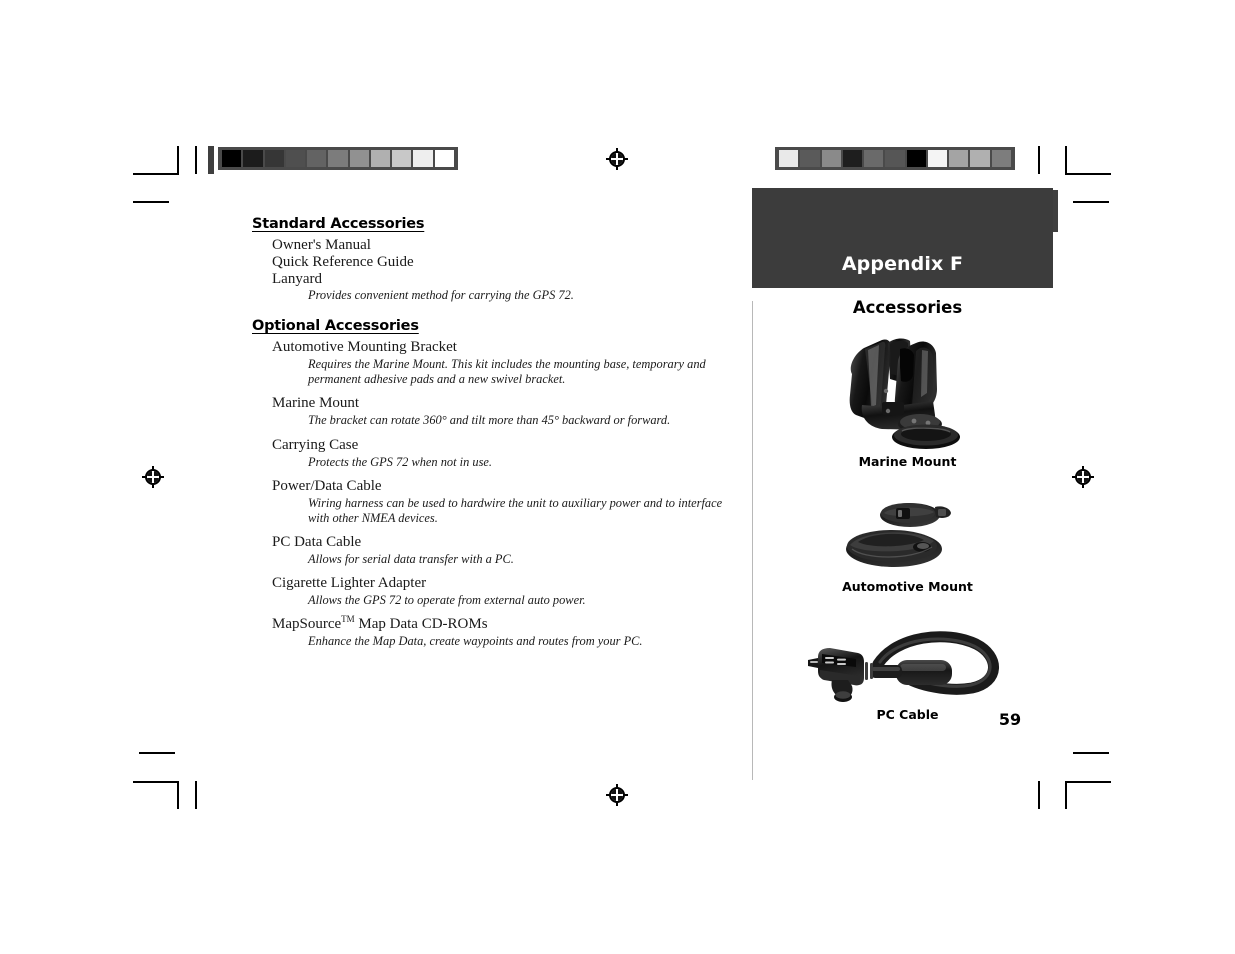 The height and width of the screenshot is (954, 1235). What do you see at coordinates (498, 244) in the screenshot?
I see `list-item: Owner's Manual` at bounding box center [498, 244].